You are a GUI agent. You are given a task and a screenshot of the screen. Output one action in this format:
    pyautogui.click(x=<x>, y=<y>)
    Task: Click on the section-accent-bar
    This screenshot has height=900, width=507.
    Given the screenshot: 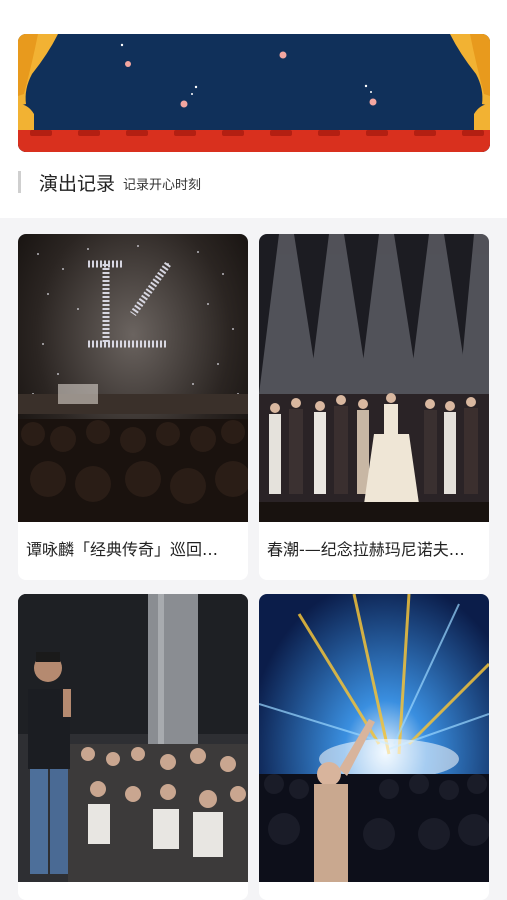 What is the action you would take?
    pyautogui.click(x=19, y=182)
    